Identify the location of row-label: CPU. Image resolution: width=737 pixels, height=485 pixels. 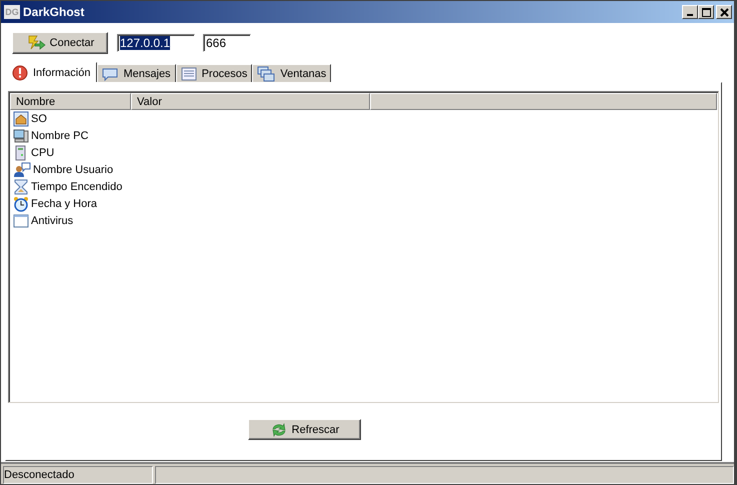
(42, 152).